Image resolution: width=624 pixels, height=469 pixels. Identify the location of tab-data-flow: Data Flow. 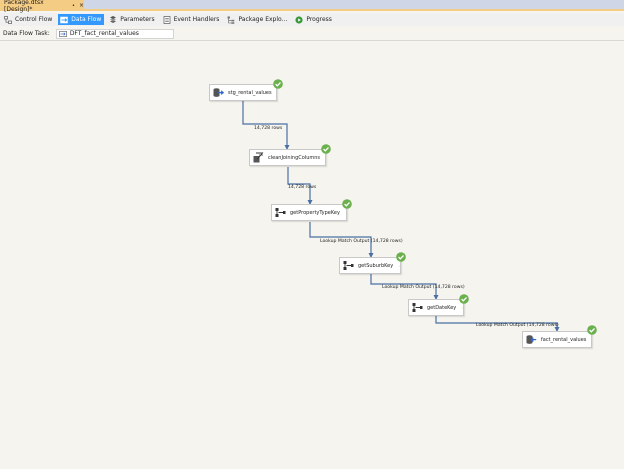
(81, 19).